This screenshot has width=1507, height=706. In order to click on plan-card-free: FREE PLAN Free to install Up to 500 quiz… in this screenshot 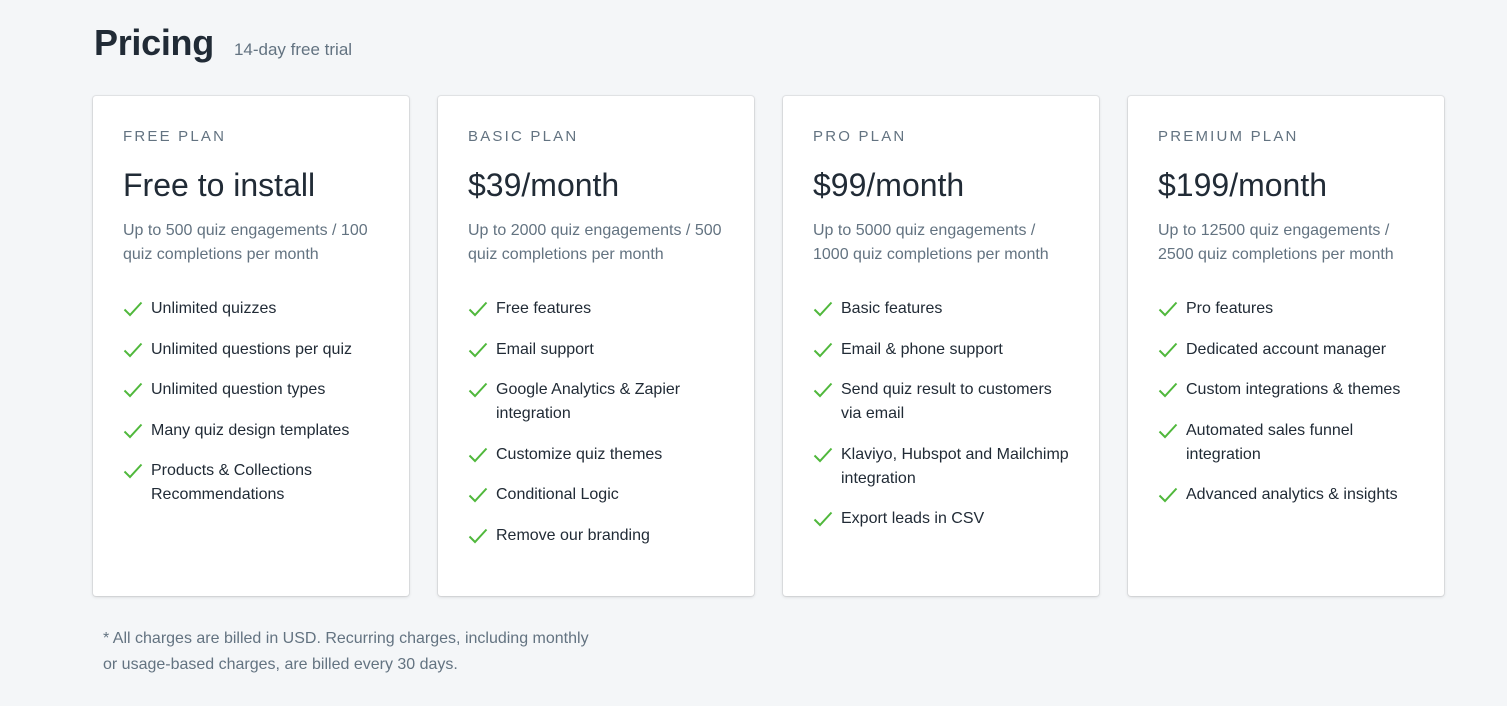, I will do `click(251, 346)`.